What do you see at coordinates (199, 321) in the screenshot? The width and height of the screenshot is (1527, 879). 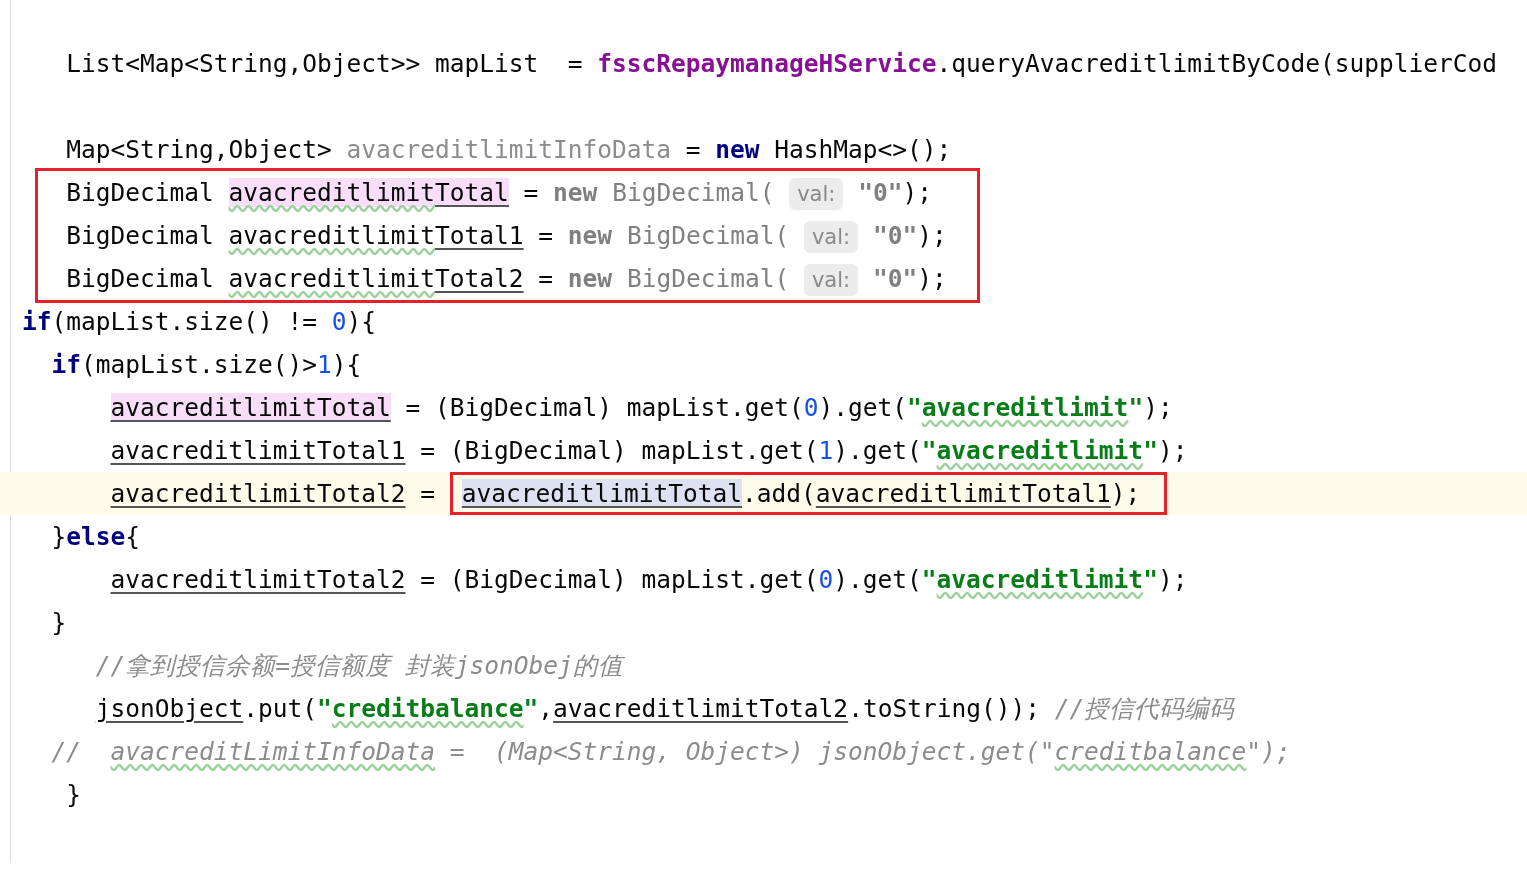 I see `code-text: if(mapList.size() != 0){` at bounding box center [199, 321].